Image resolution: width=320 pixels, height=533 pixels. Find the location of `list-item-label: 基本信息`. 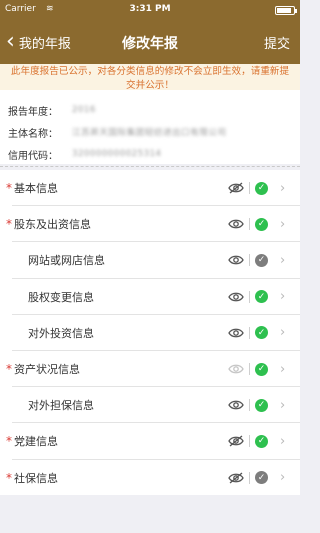

list-item-label: 基本信息 is located at coordinates (36, 189).